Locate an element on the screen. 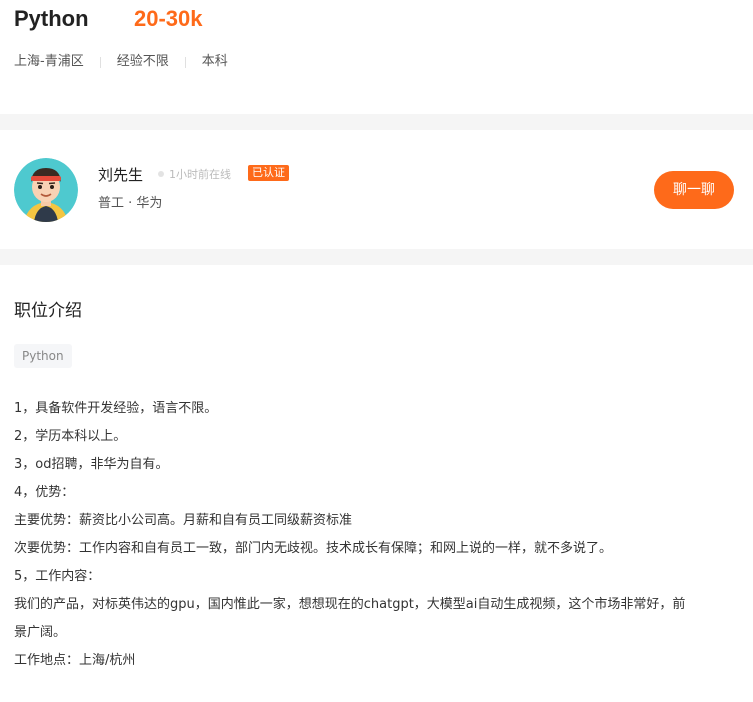 The image size is (753, 702). description-line: 5，工作内容： is located at coordinates (57, 576).